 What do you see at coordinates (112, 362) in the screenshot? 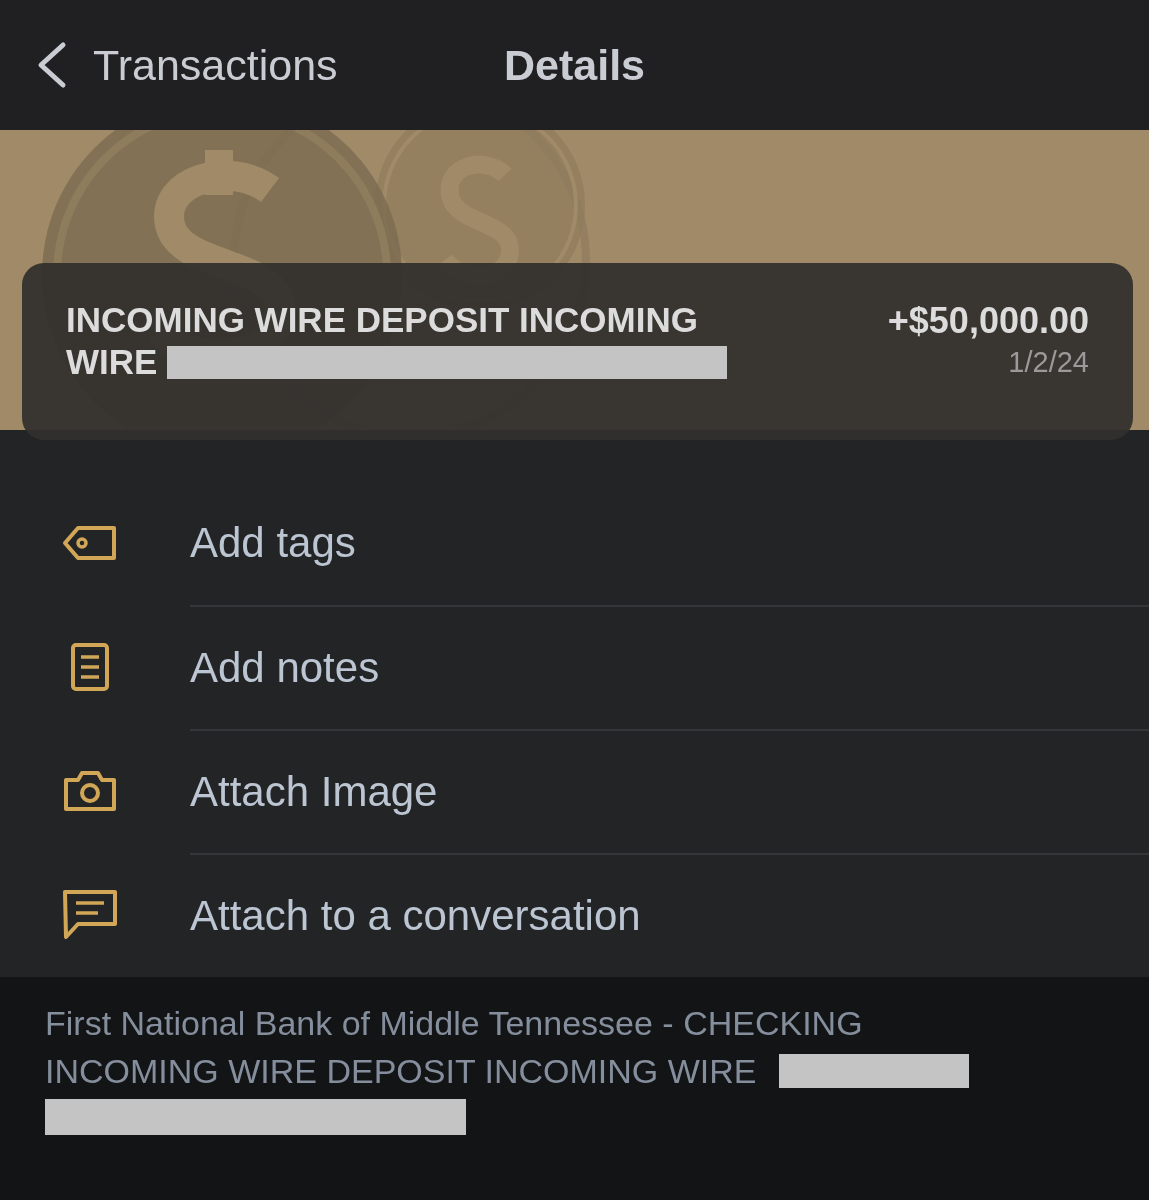
I see `transaction-description: WIRE` at bounding box center [112, 362].